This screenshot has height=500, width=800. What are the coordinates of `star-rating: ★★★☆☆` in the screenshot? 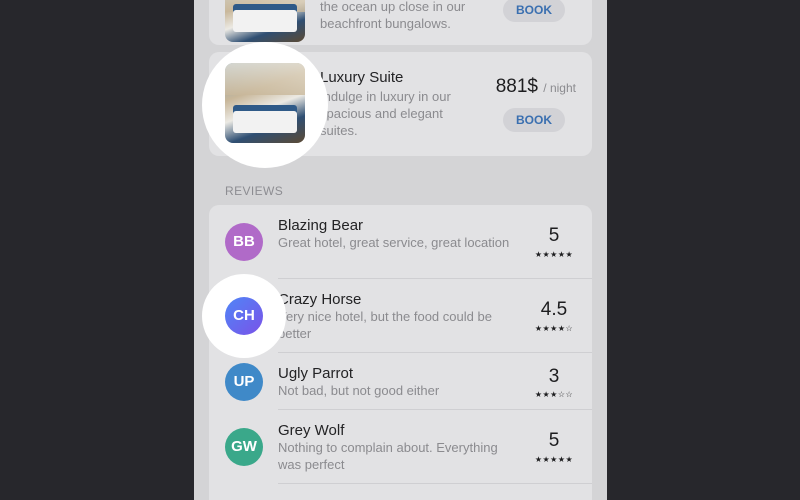 It's located at (554, 394).